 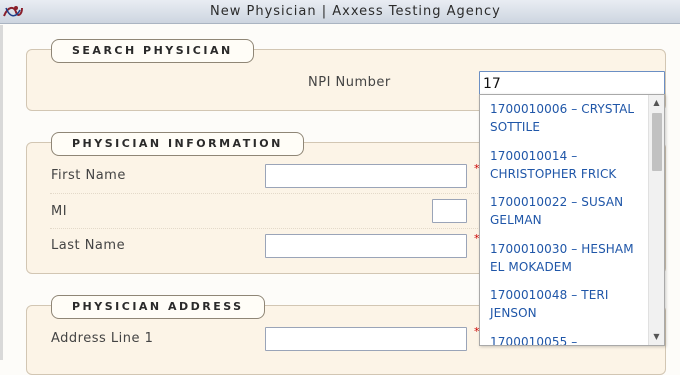 What do you see at coordinates (158, 307) in the screenshot?
I see `physician-address-legend: Physician Address` at bounding box center [158, 307].